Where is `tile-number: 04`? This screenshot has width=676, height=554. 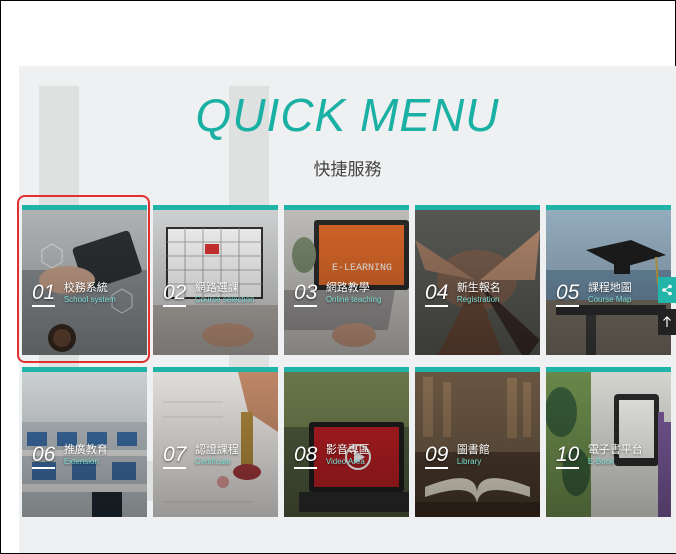
tile-number: 04 is located at coordinates (437, 294).